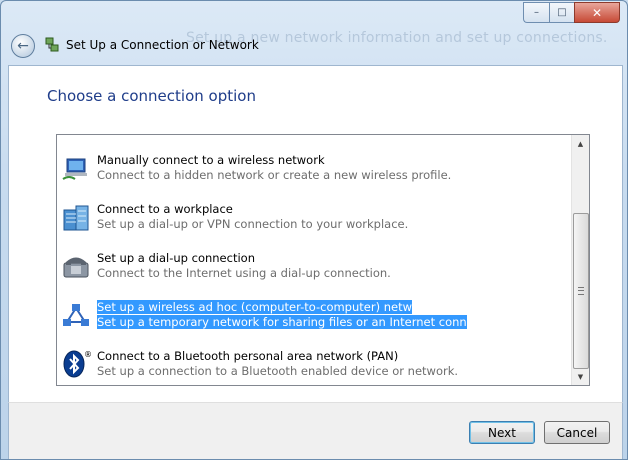 This screenshot has height=460, width=628. What do you see at coordinates (597, 12) in the screenshot?
I see `close-button: ✕` at bounding box center [597, 12].